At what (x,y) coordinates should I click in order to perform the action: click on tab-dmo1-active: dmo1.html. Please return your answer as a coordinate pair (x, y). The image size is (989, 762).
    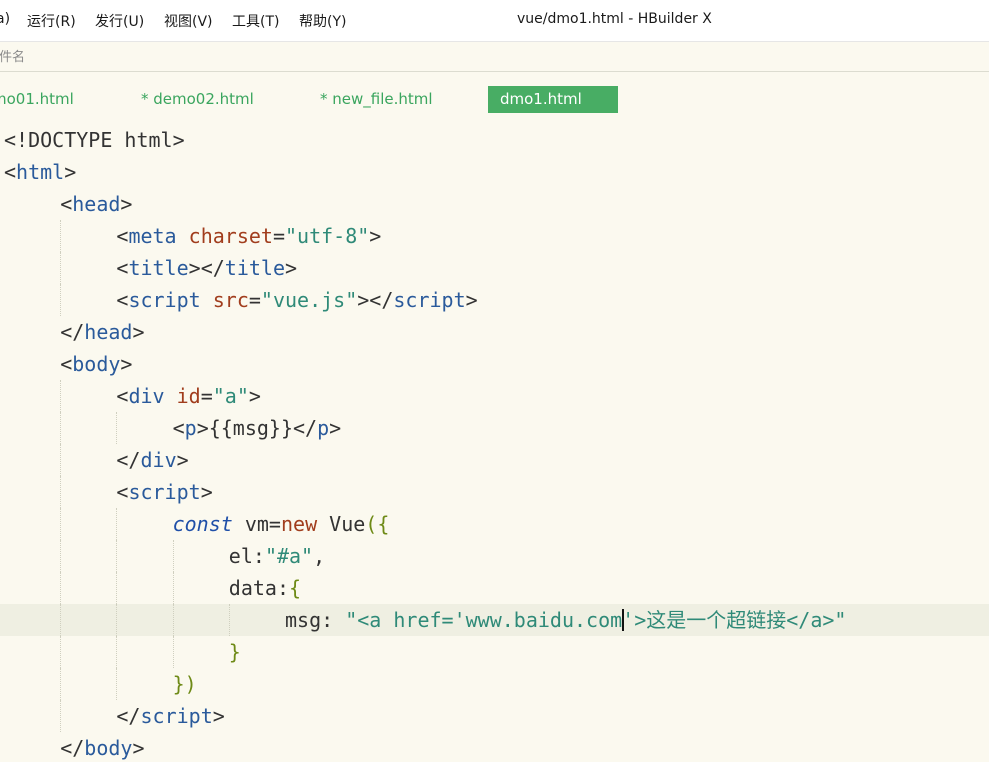
    Looking at the image, I should click on (553, 99).